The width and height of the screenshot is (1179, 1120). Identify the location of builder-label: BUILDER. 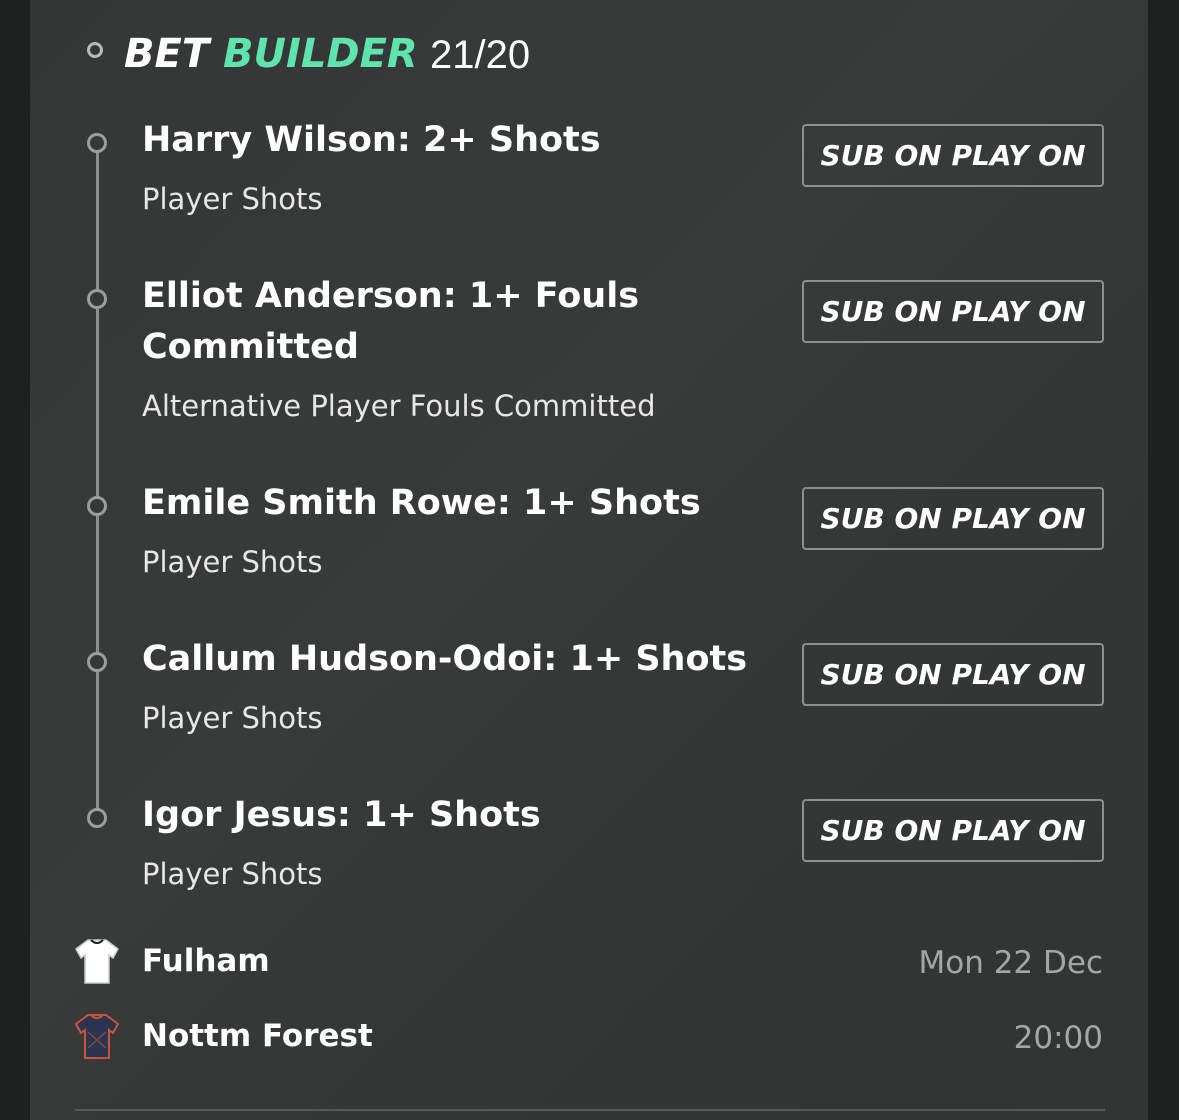
(320, 54).